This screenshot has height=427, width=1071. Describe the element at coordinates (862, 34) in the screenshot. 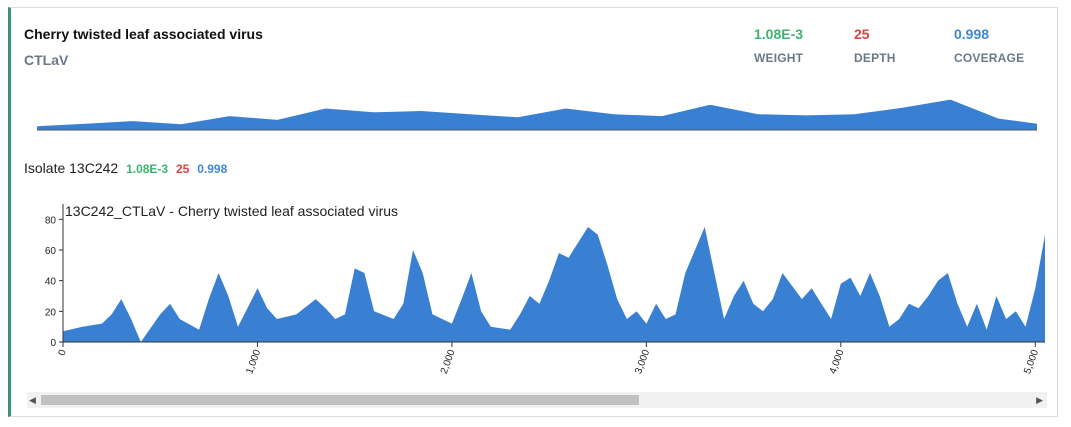

I see `depth-value: 25` at that location.